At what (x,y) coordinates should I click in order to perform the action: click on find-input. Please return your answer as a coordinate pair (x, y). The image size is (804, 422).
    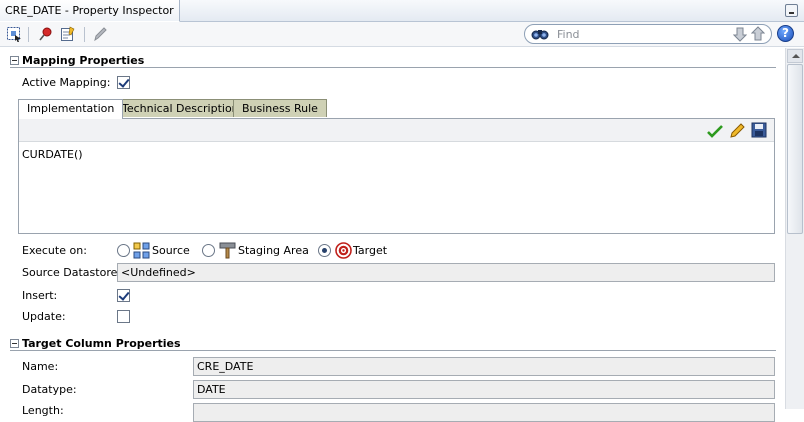
    Looking at the image, I should click on (640, 34).